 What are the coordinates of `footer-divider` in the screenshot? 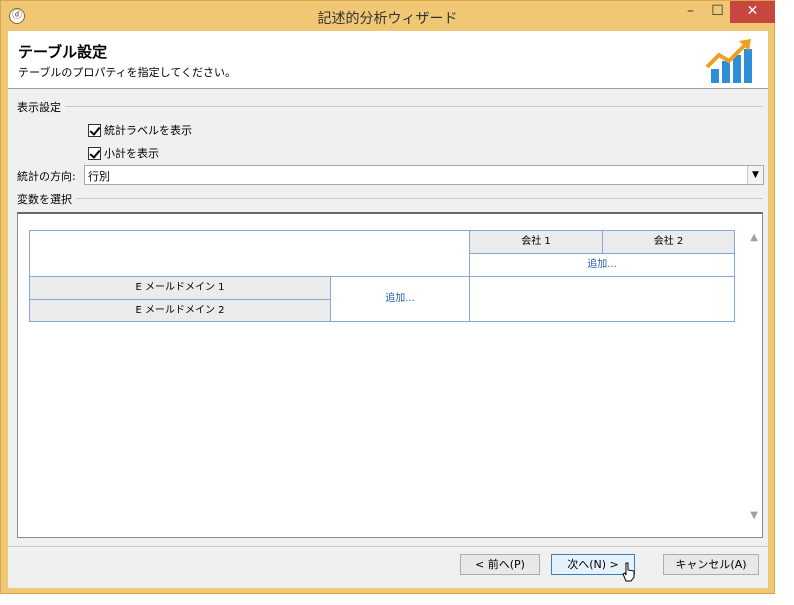 It's located at (388, 546).